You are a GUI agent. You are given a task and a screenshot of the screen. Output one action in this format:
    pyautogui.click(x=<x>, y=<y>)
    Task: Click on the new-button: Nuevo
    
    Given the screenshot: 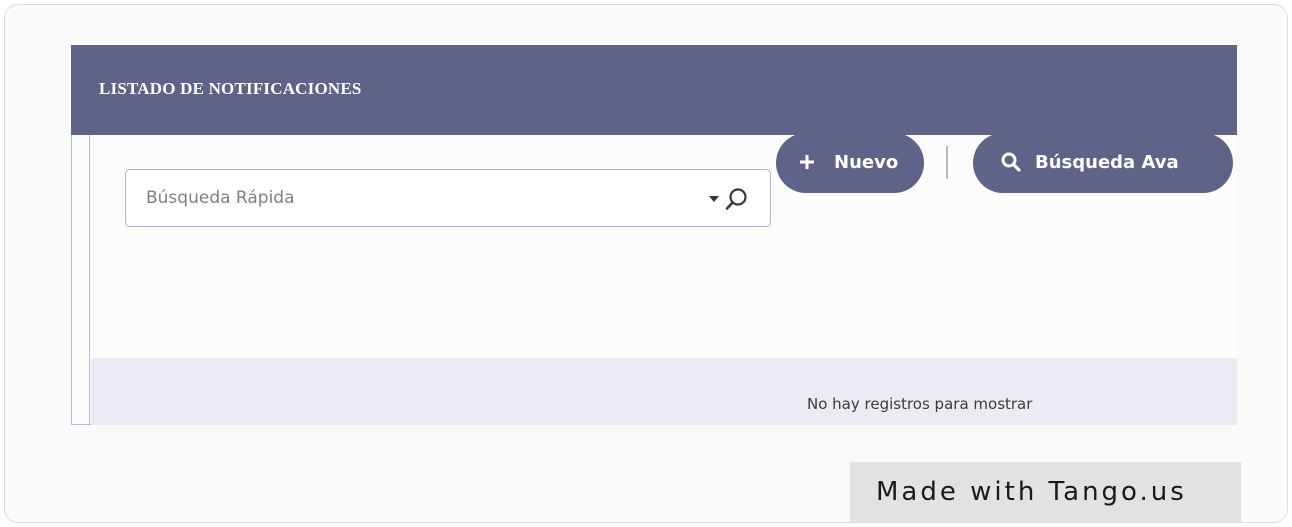 What is the action you would take?
    pyautogui.click(x=850, y=163)
    